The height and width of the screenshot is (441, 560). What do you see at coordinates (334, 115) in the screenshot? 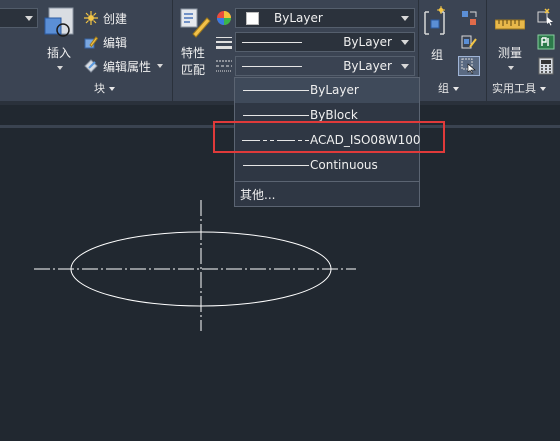
I see `option-label: ByBlock` at bounding box center [334, 115].